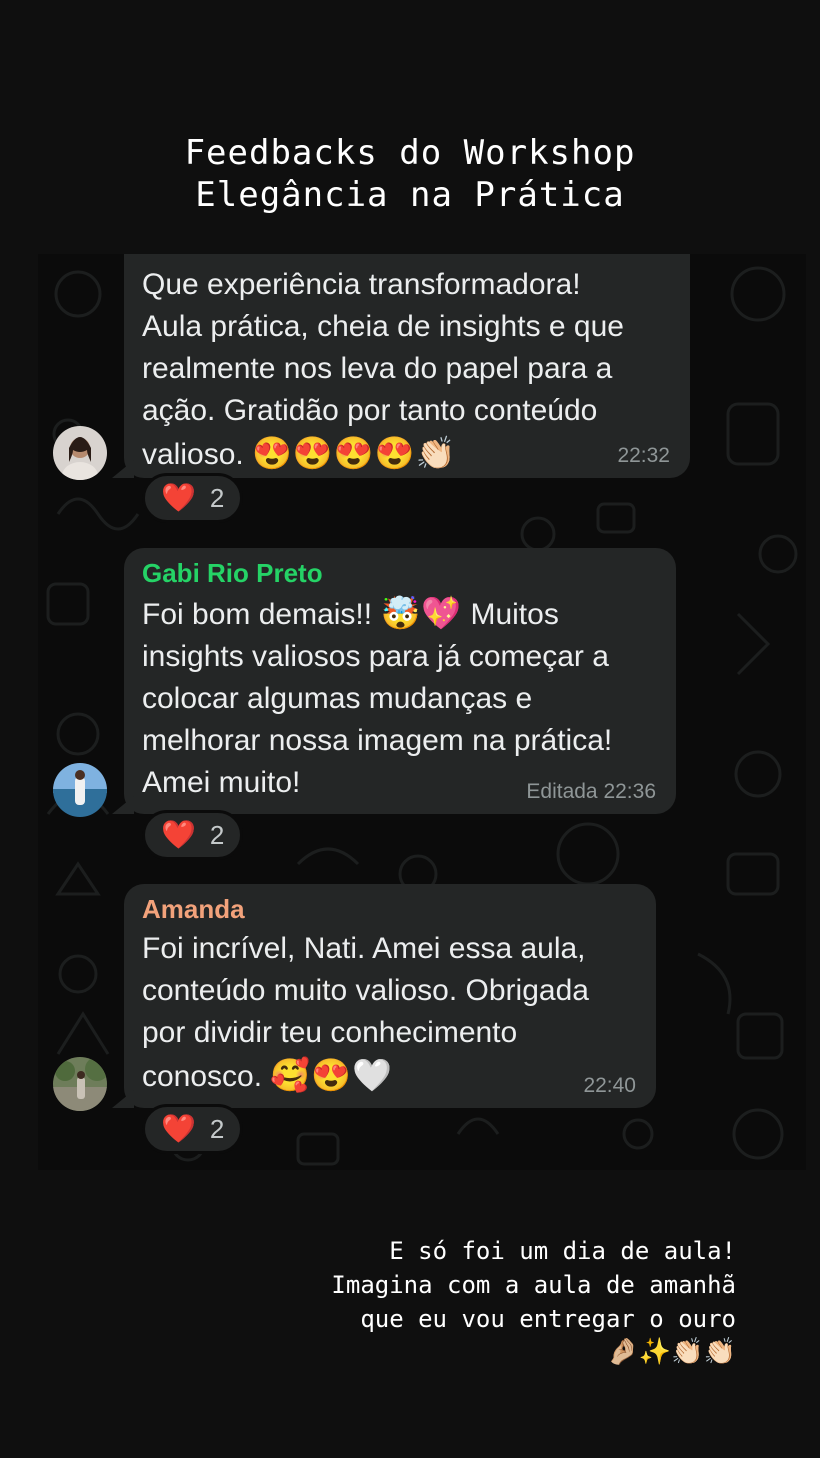 The height and width of the screenshot is (1458, 820). Describe the element at coordinates (389, 909) in the screenshot. I see `sender-name: Amanda` at that location.